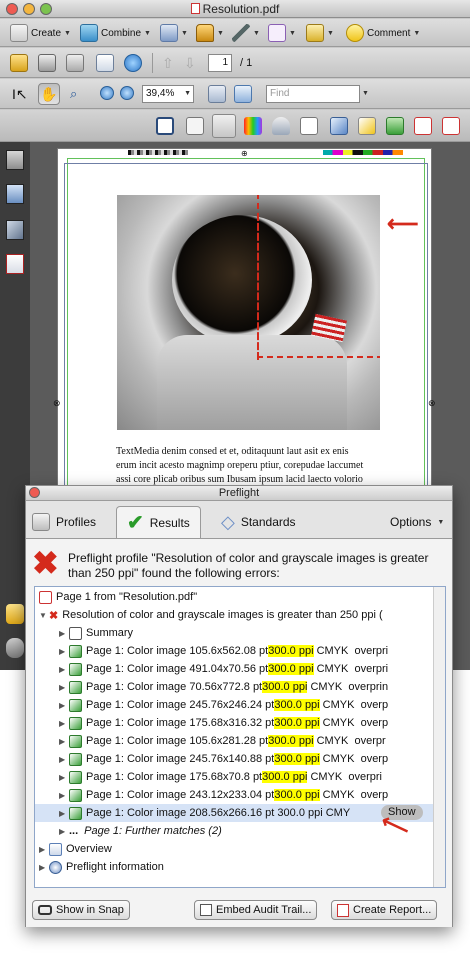  I want to click on standards-icon: ◇, so click(228, 521).